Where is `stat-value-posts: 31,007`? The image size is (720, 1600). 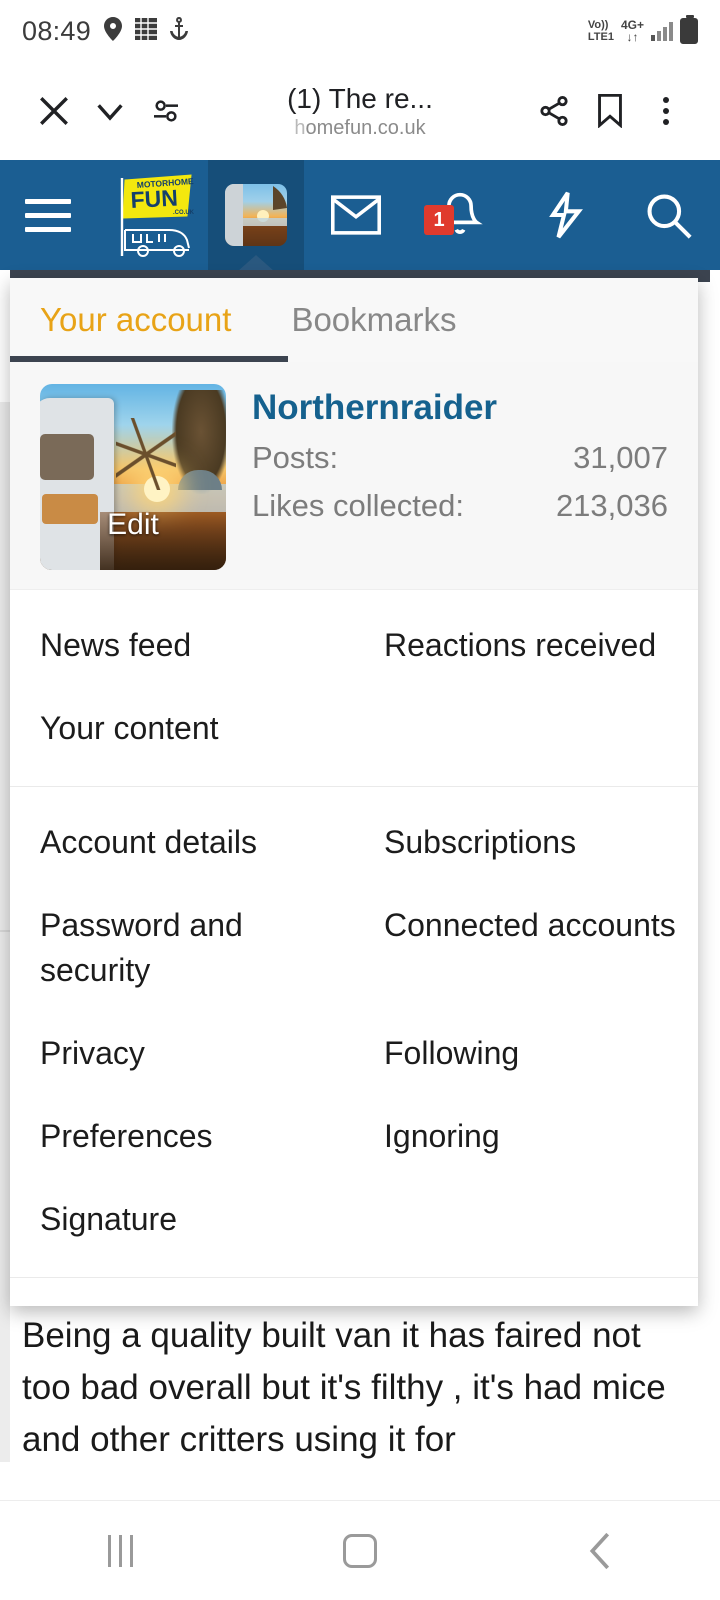 stat-value-posts: 31,007 is located at coordinates (620, 457).